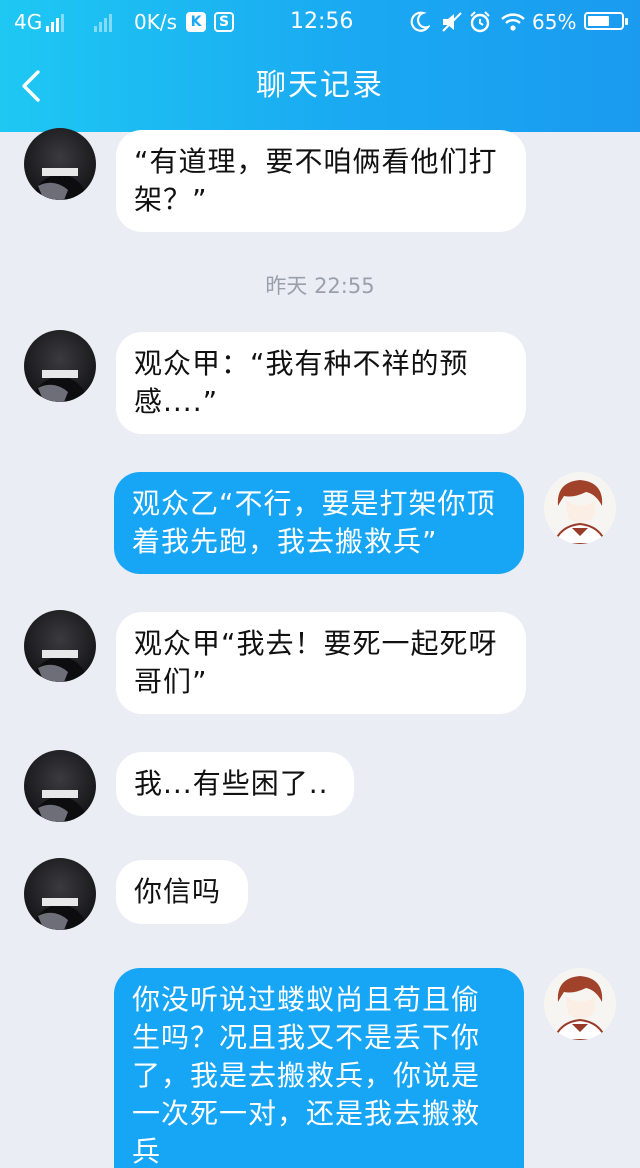 The width and height of the screenshot is (640, 1168). I want to click on message-timestamp: 昨天 22:55, so click(320, 286).